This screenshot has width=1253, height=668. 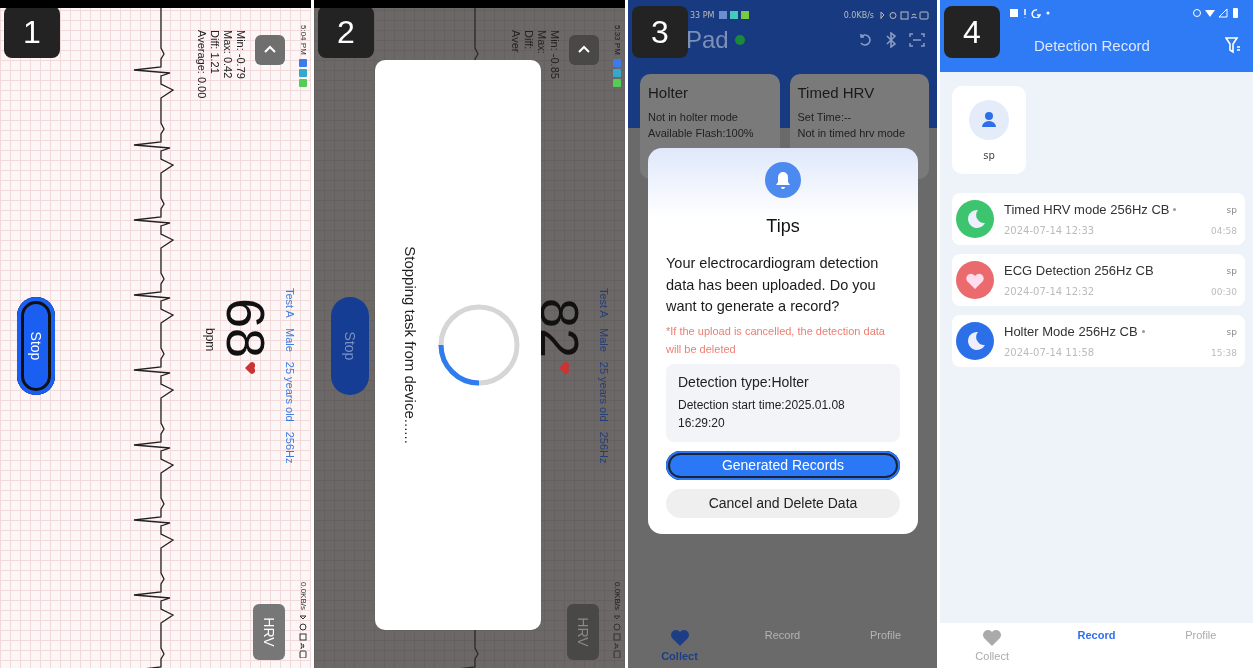 I want to click on record-item: Holter Mode 256Hz CB sp 2024-07-14 11:58 15:38, so click(x=1098, y=341).